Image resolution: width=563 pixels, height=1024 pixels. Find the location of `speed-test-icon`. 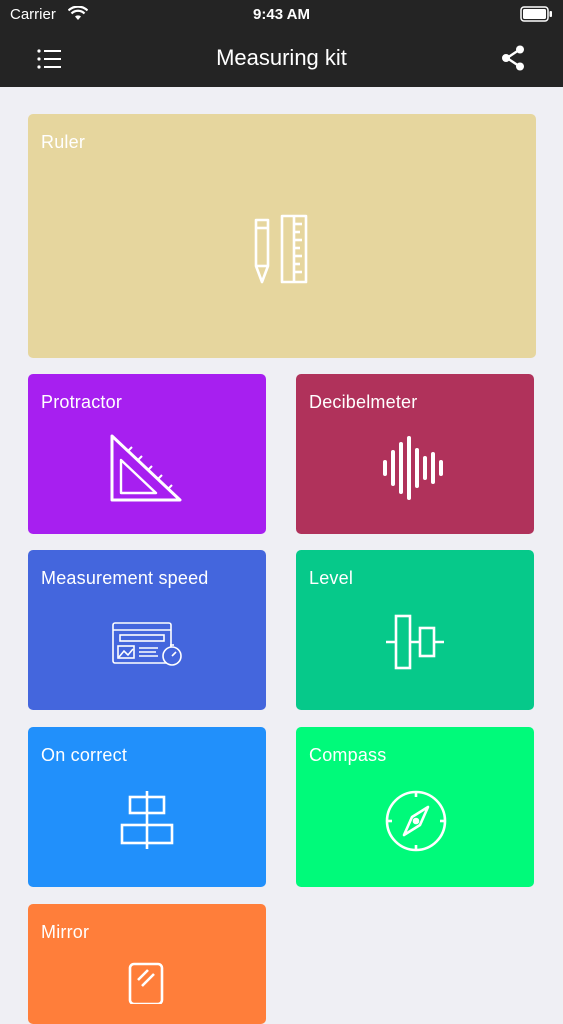

speed-test-icon is located at coordinates (147, 644).